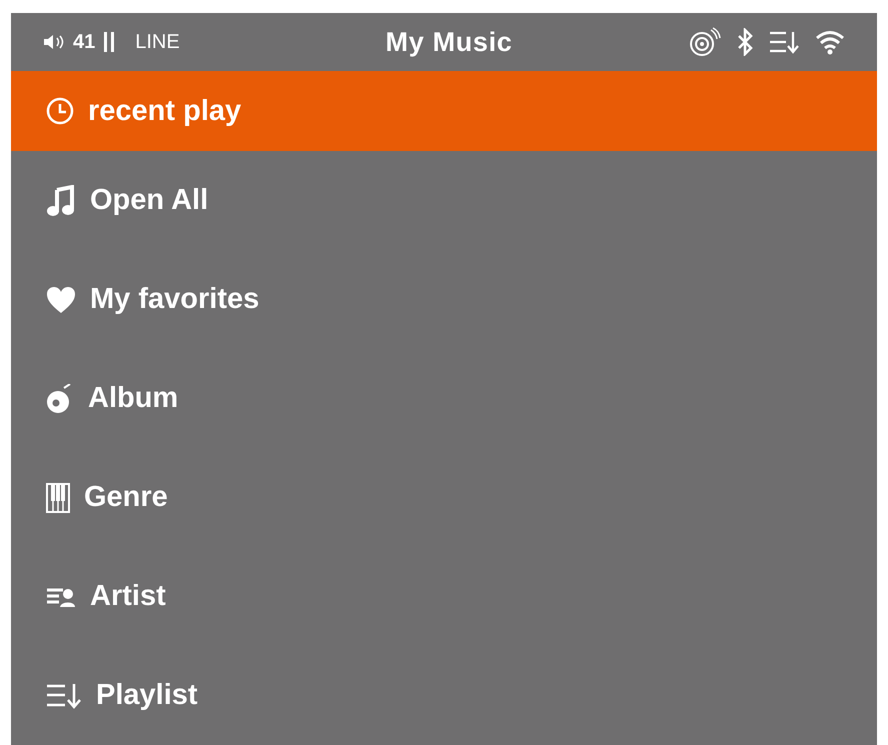 The height and width of the screenshot is (745, 888). Describe the element at coordinates (61, 200) in the screenshot. I see `music-note-icon` at that location.